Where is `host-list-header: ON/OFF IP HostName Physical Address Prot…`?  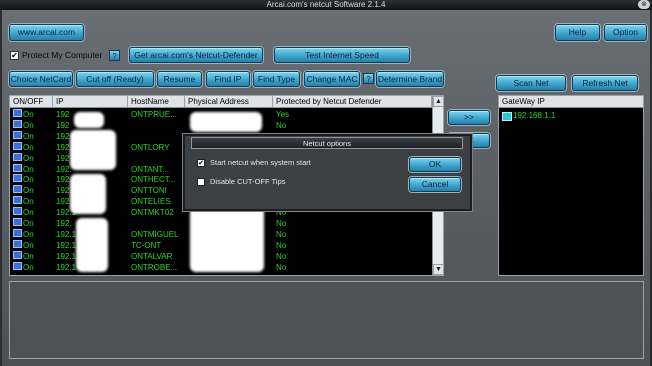 host-list-header: ON/OFF IP HostName Physical Address Prot… is located at coordinates (221, 102).